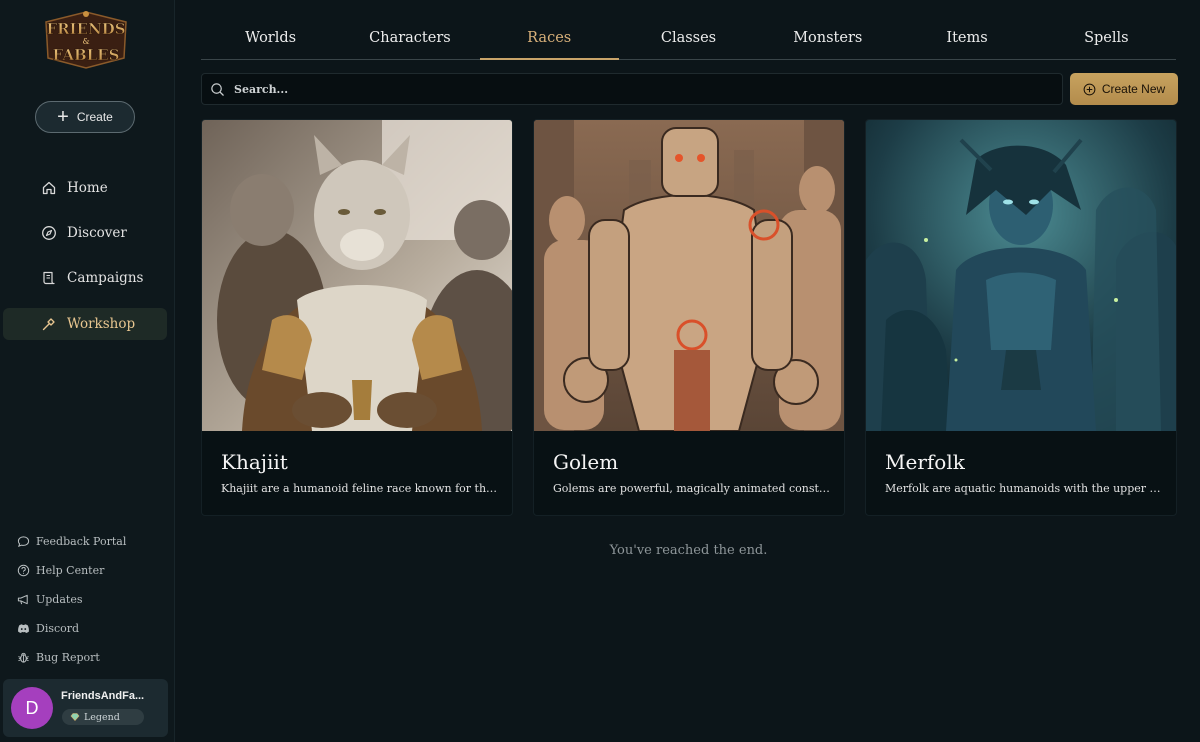 Image resolution: width=1200 pixels, height=742 pixels. What do you see at coordinates (58, 628) in the screenshot?
I see `footer-link-label: Discord` at bounding box center [58, 628].